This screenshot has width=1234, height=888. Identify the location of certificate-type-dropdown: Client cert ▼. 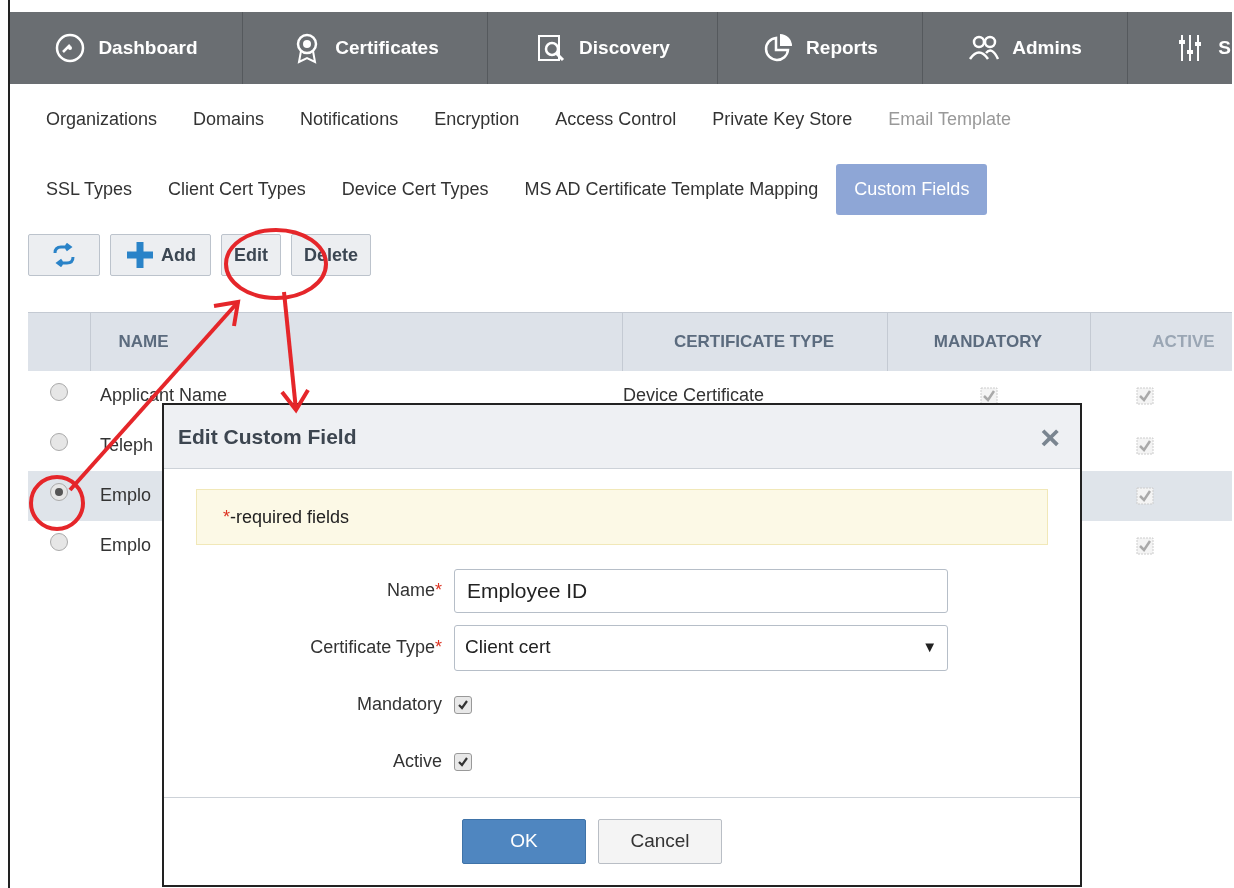
(701, 647).